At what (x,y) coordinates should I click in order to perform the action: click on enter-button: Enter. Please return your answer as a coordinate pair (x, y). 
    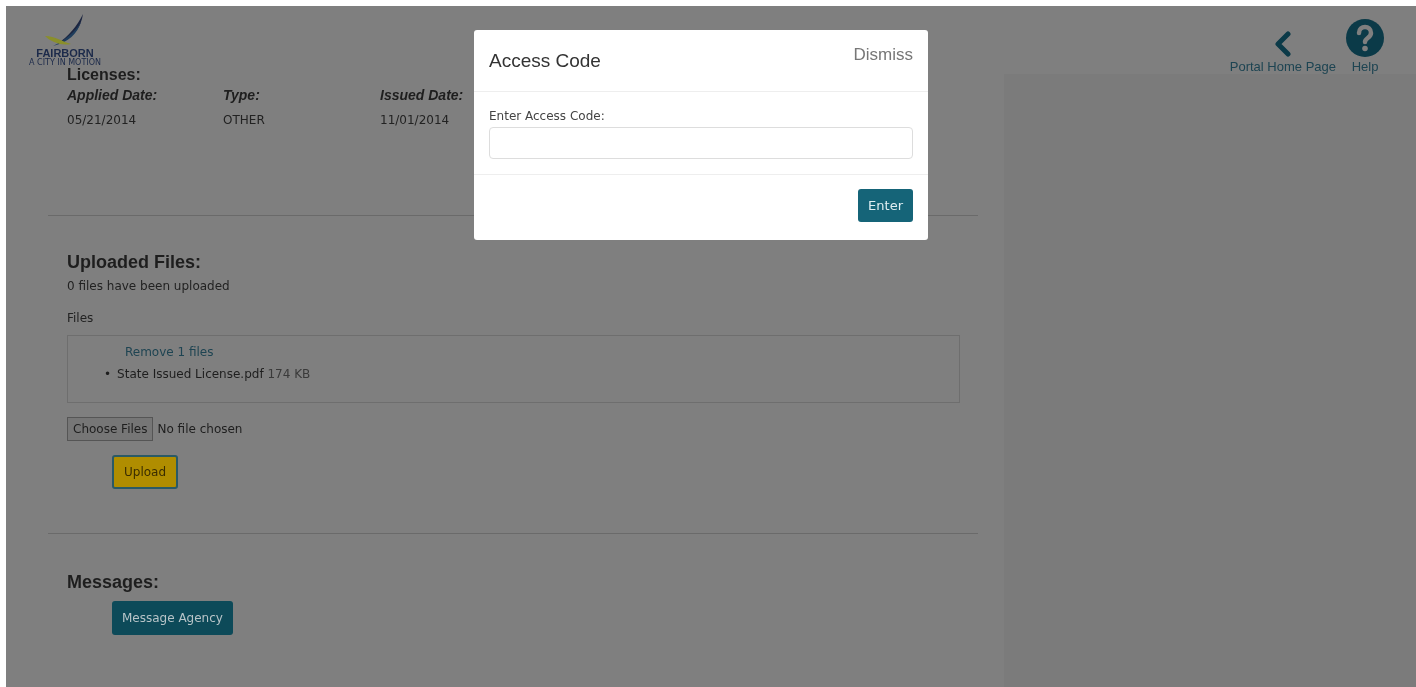
    Looking at the image, I should click on (885, 205).